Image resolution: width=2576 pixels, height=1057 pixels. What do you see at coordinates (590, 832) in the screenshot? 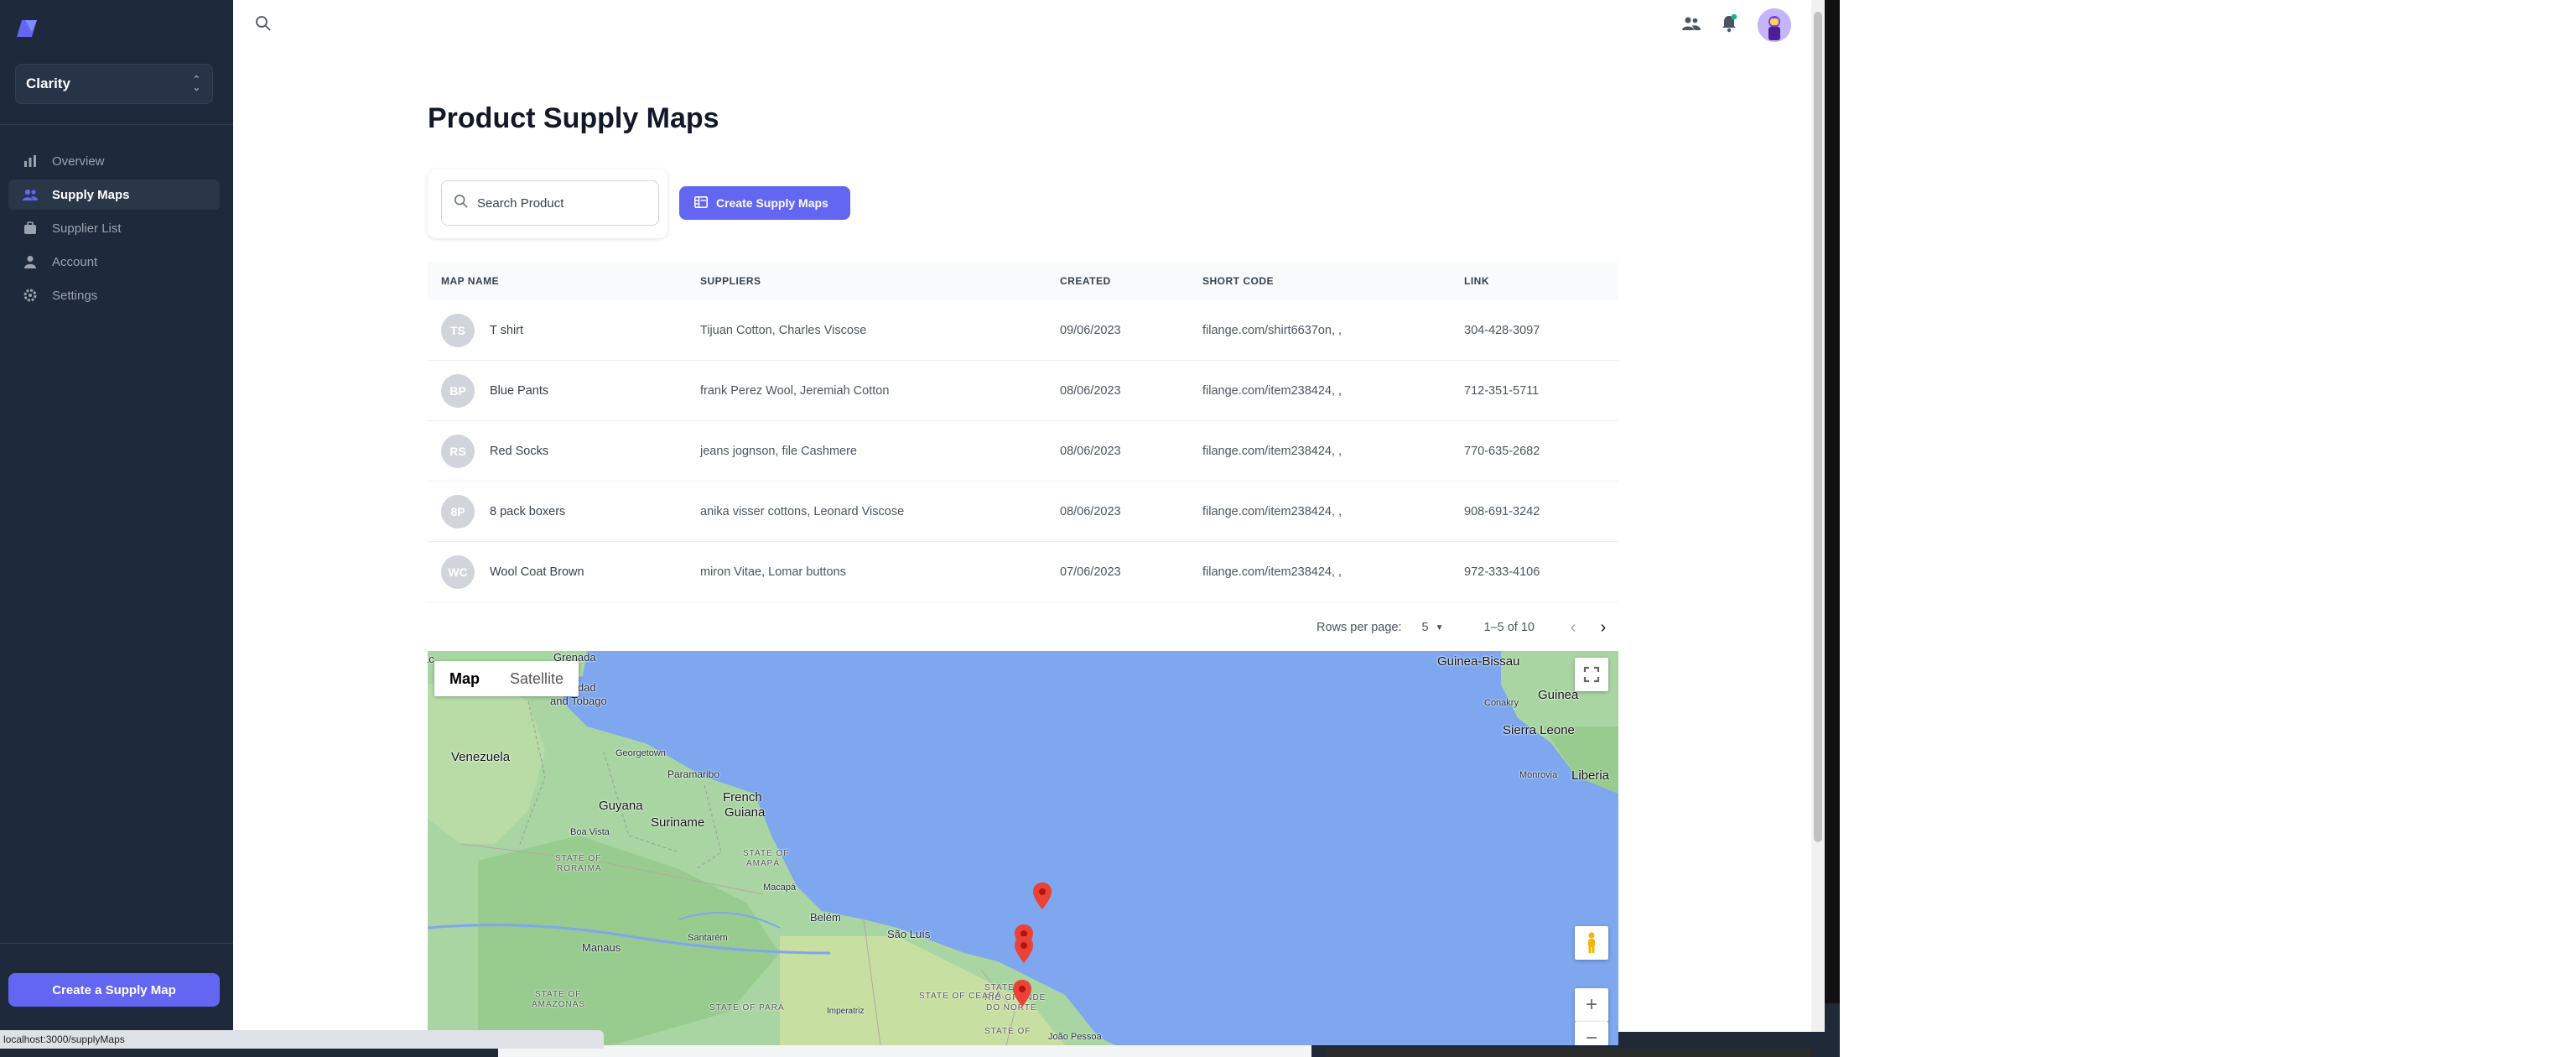
I see `map-label-boa-vista: Boa Vista` at bounding box center [590, 832].